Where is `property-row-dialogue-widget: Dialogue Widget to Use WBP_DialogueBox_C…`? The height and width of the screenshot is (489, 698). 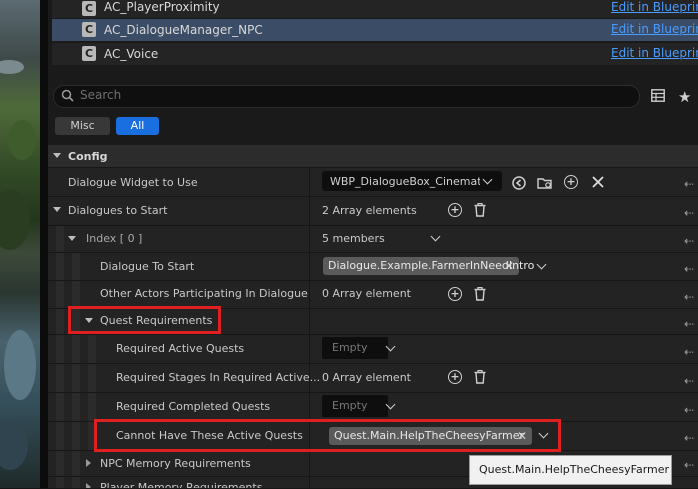
property-row-dialogue-widget: Dialogue Widget to Use WBP_DialogueBox_C… is located at coordinates (373, 182).